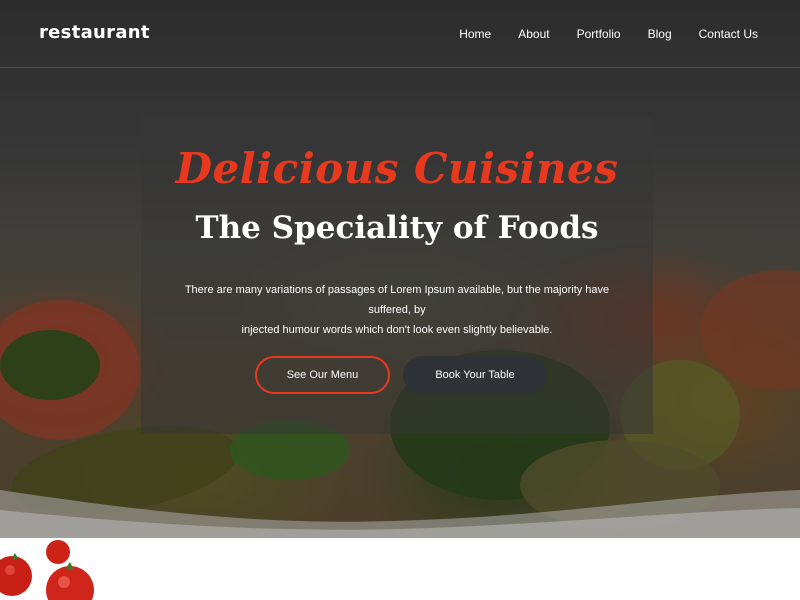  Describe the element at coordinates (50, 365) in the screenshot. I see `broccoli-shape` at that location.